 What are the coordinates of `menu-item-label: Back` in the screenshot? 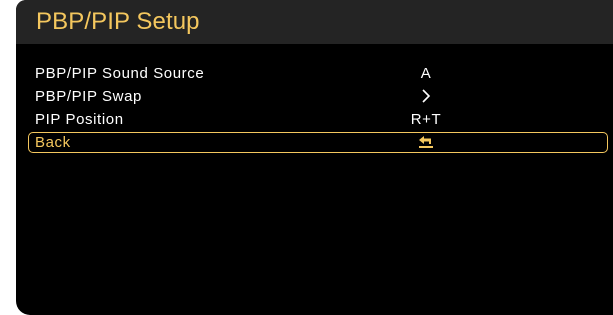 It's located at (53, 142).